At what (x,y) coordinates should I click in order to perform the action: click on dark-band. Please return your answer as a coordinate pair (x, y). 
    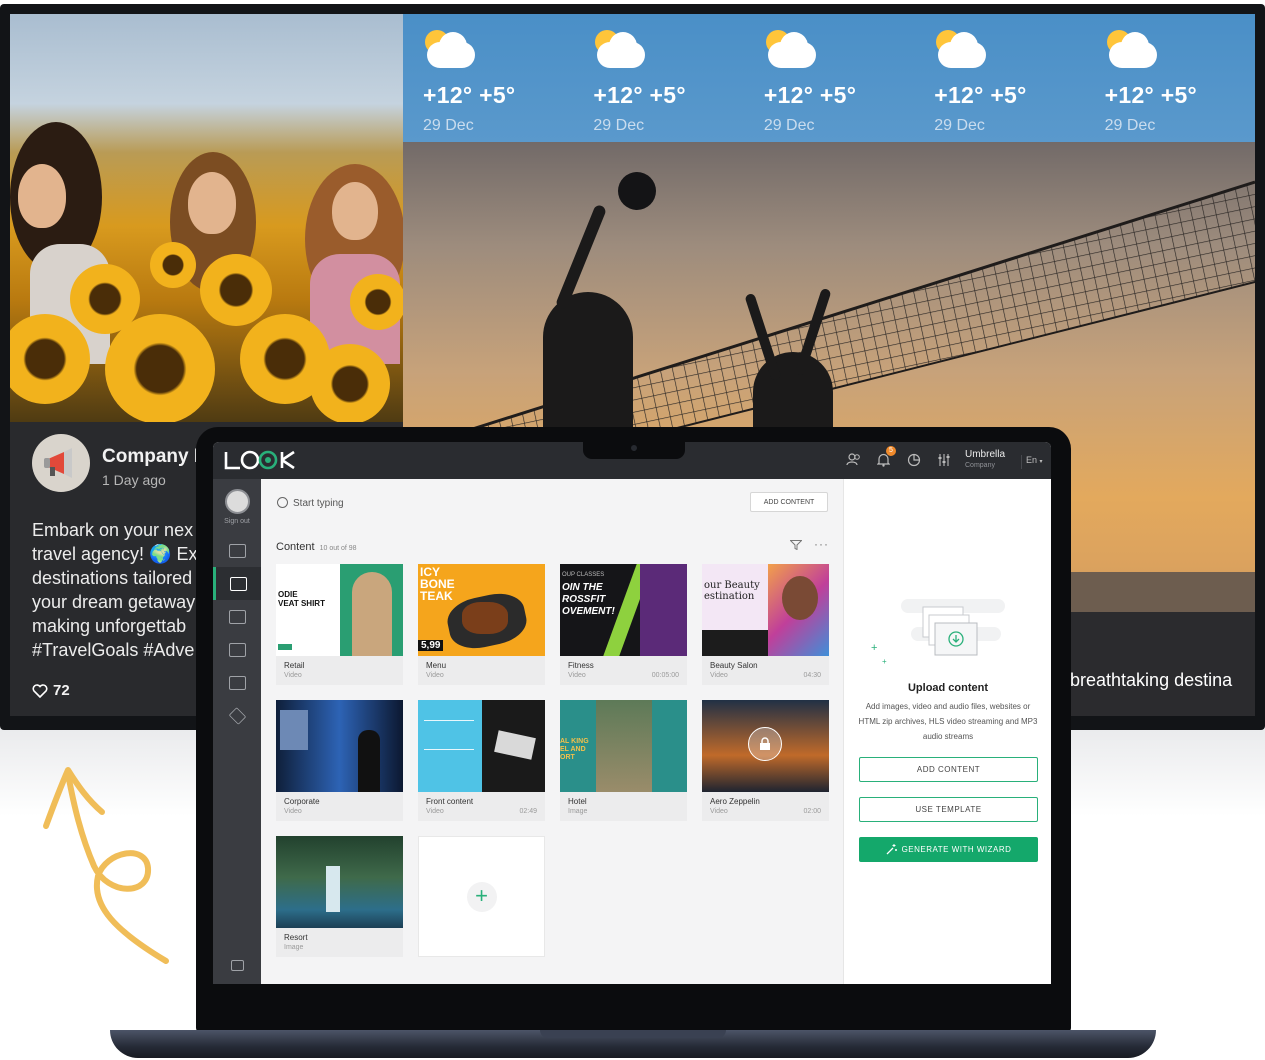
    Looking at the image, I should click on (735, 643).